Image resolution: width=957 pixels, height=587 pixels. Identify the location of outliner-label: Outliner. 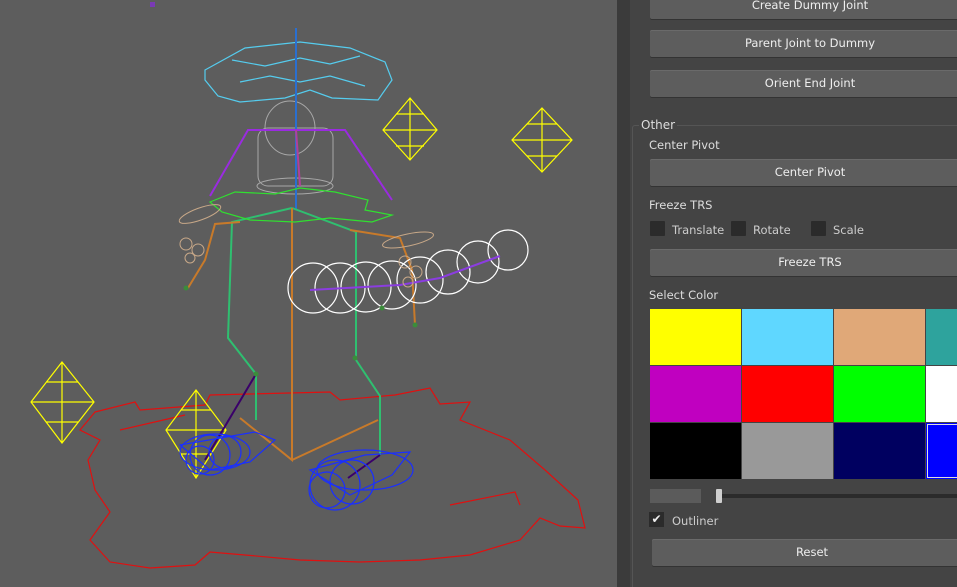
(695, 521).